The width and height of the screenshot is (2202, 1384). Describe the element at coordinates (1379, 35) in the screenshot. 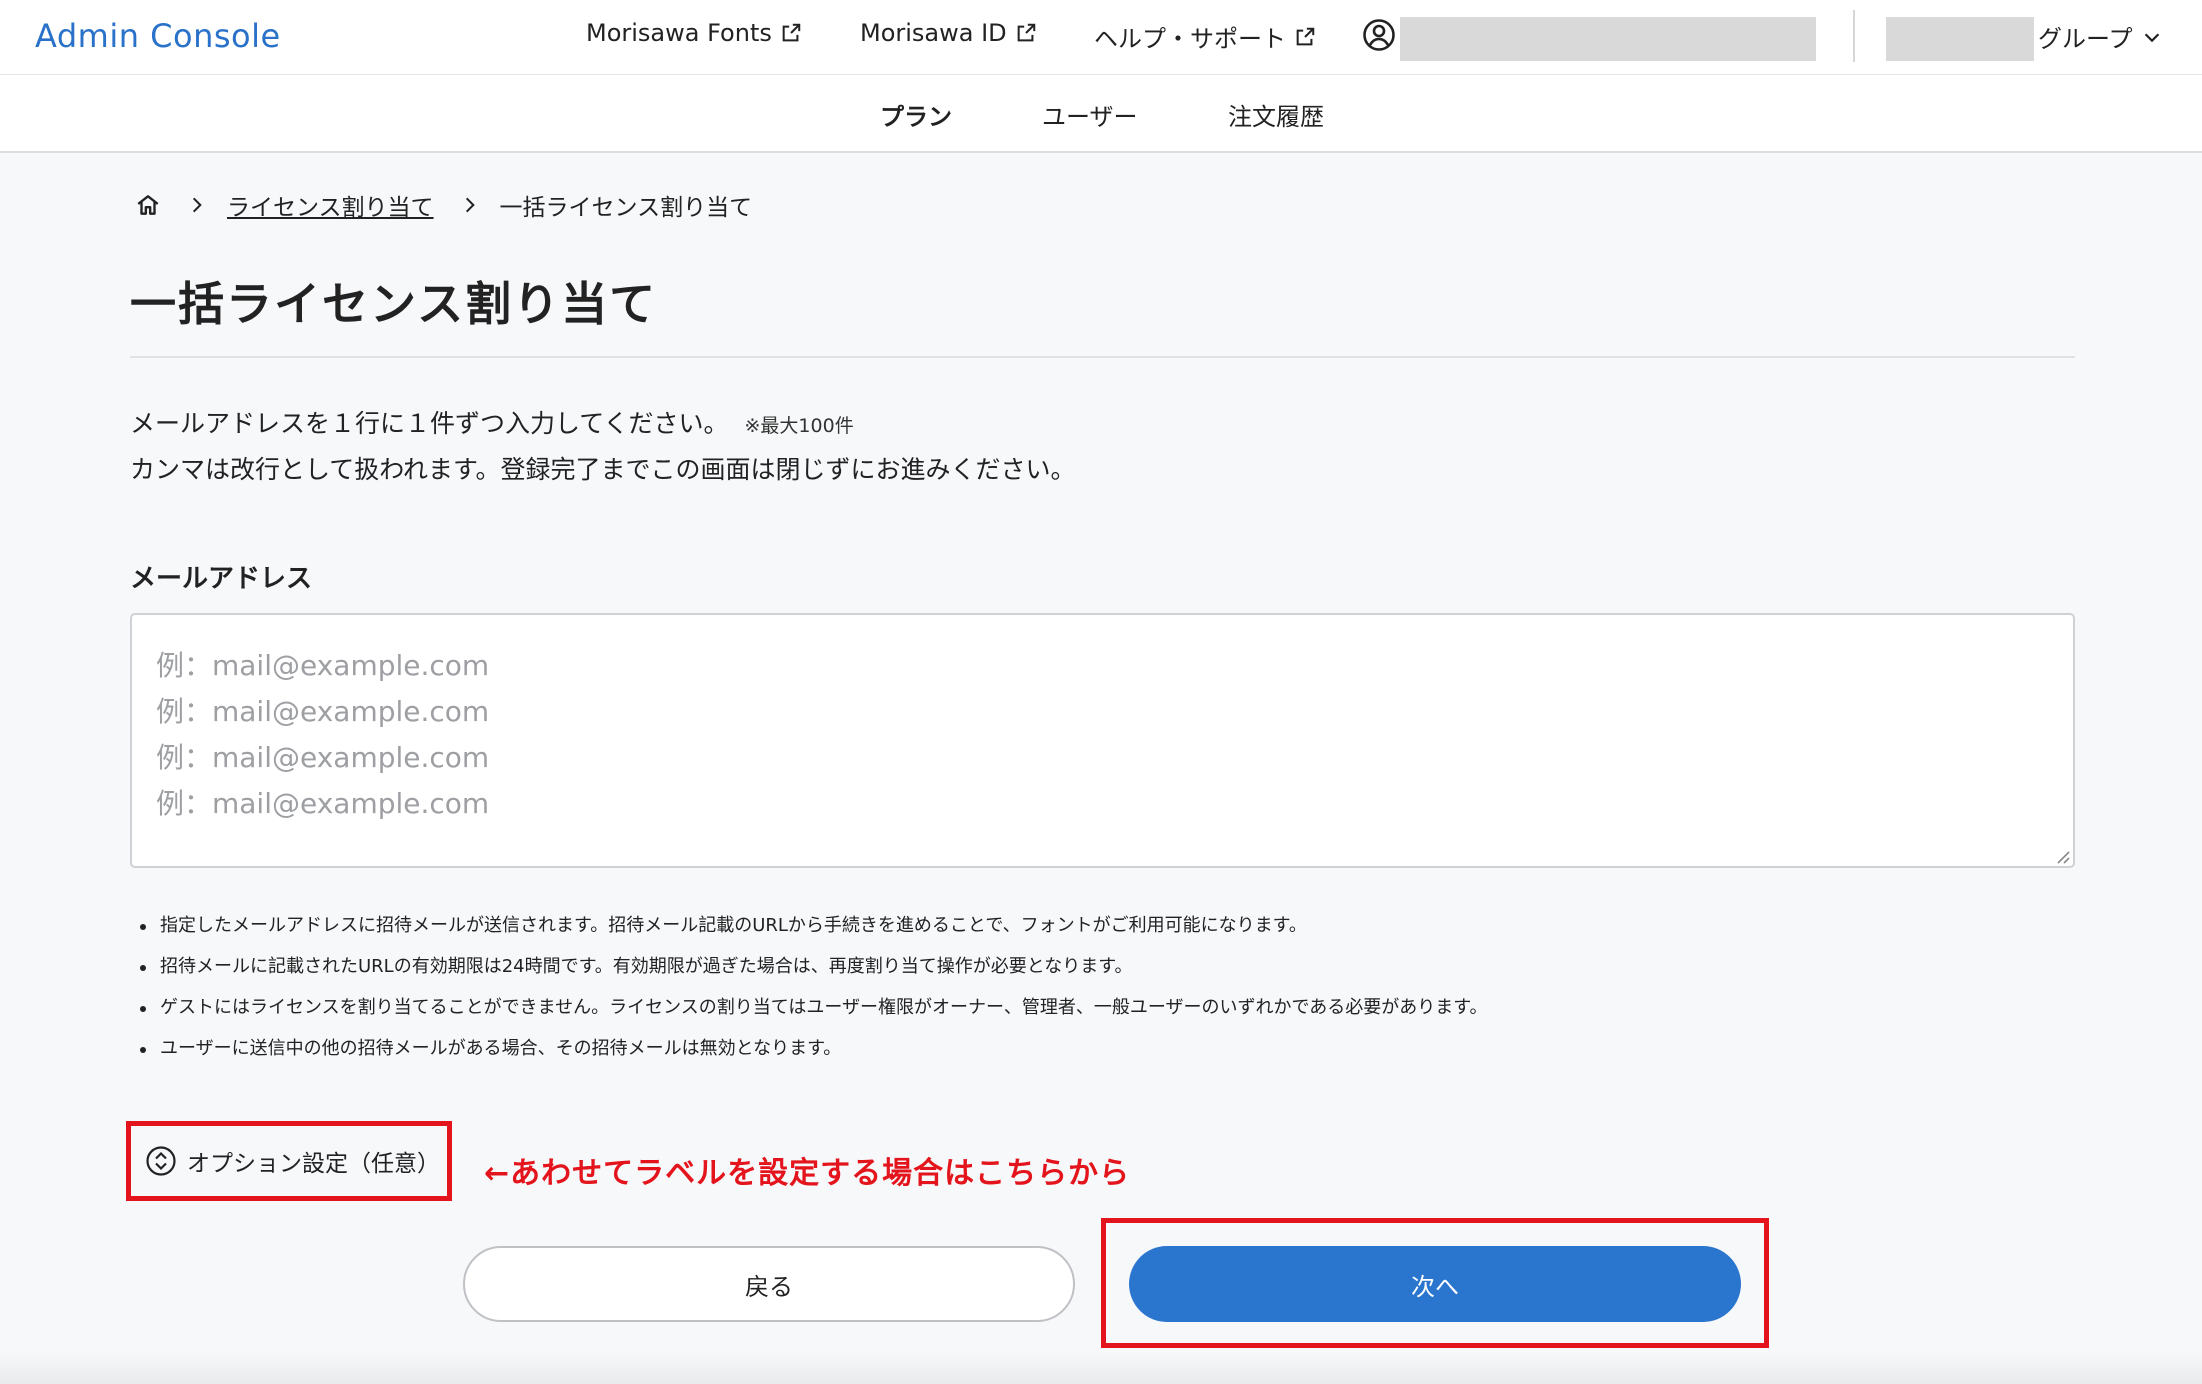

I see `user-circle-icon` at that location.